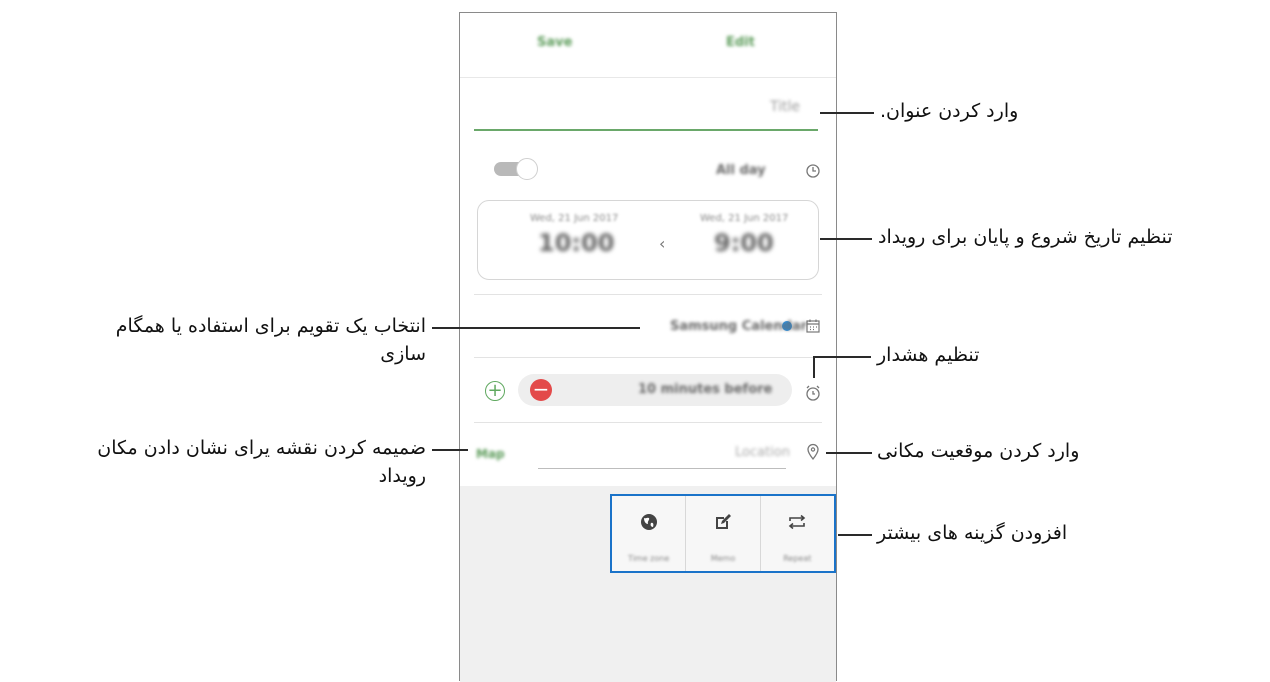 The image size is (1270, 682). I want to click on title-leader-line, so click(847, 113).